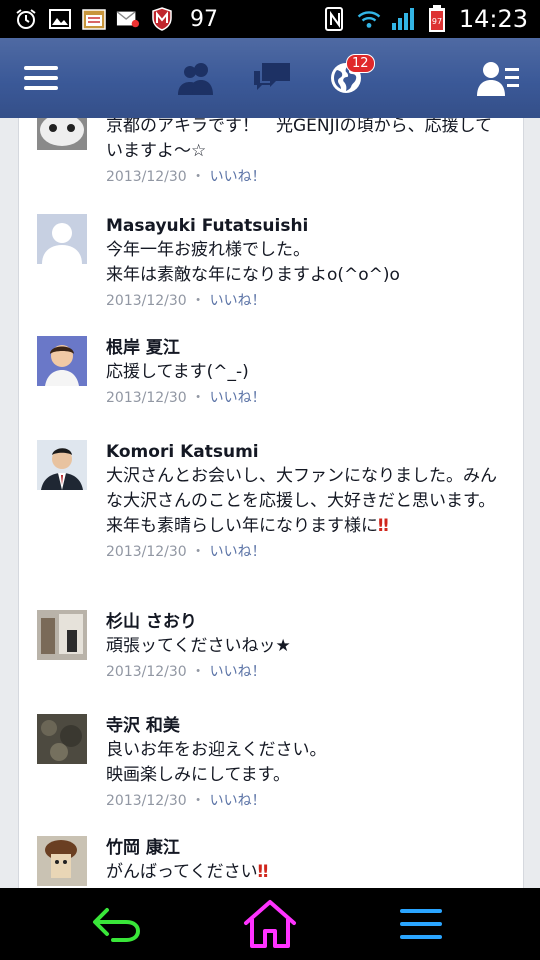 The width and height of the screenshot is (540, 960). I want to click on menu-lines-icon, so click(421, 924).